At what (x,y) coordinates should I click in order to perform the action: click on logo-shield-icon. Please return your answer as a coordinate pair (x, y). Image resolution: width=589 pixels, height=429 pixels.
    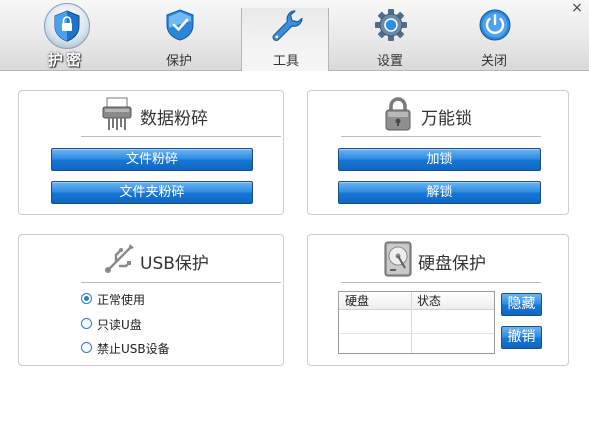
    Looking at the image, I should click on (67, 26).